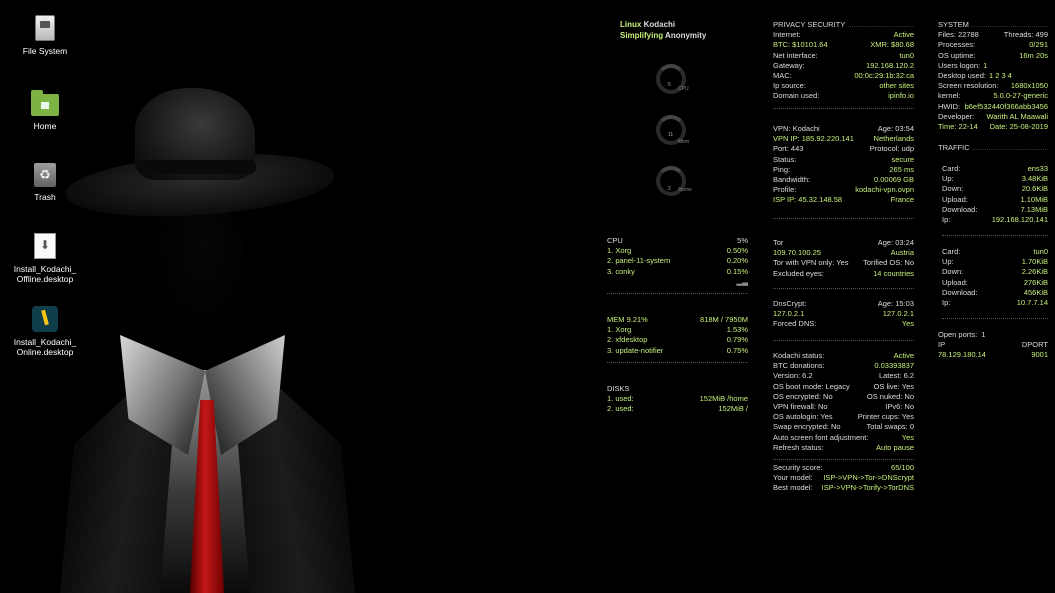 The image size is (1055, 593). I want to click on down-value: 20.6KiB, so click(1034, 189).